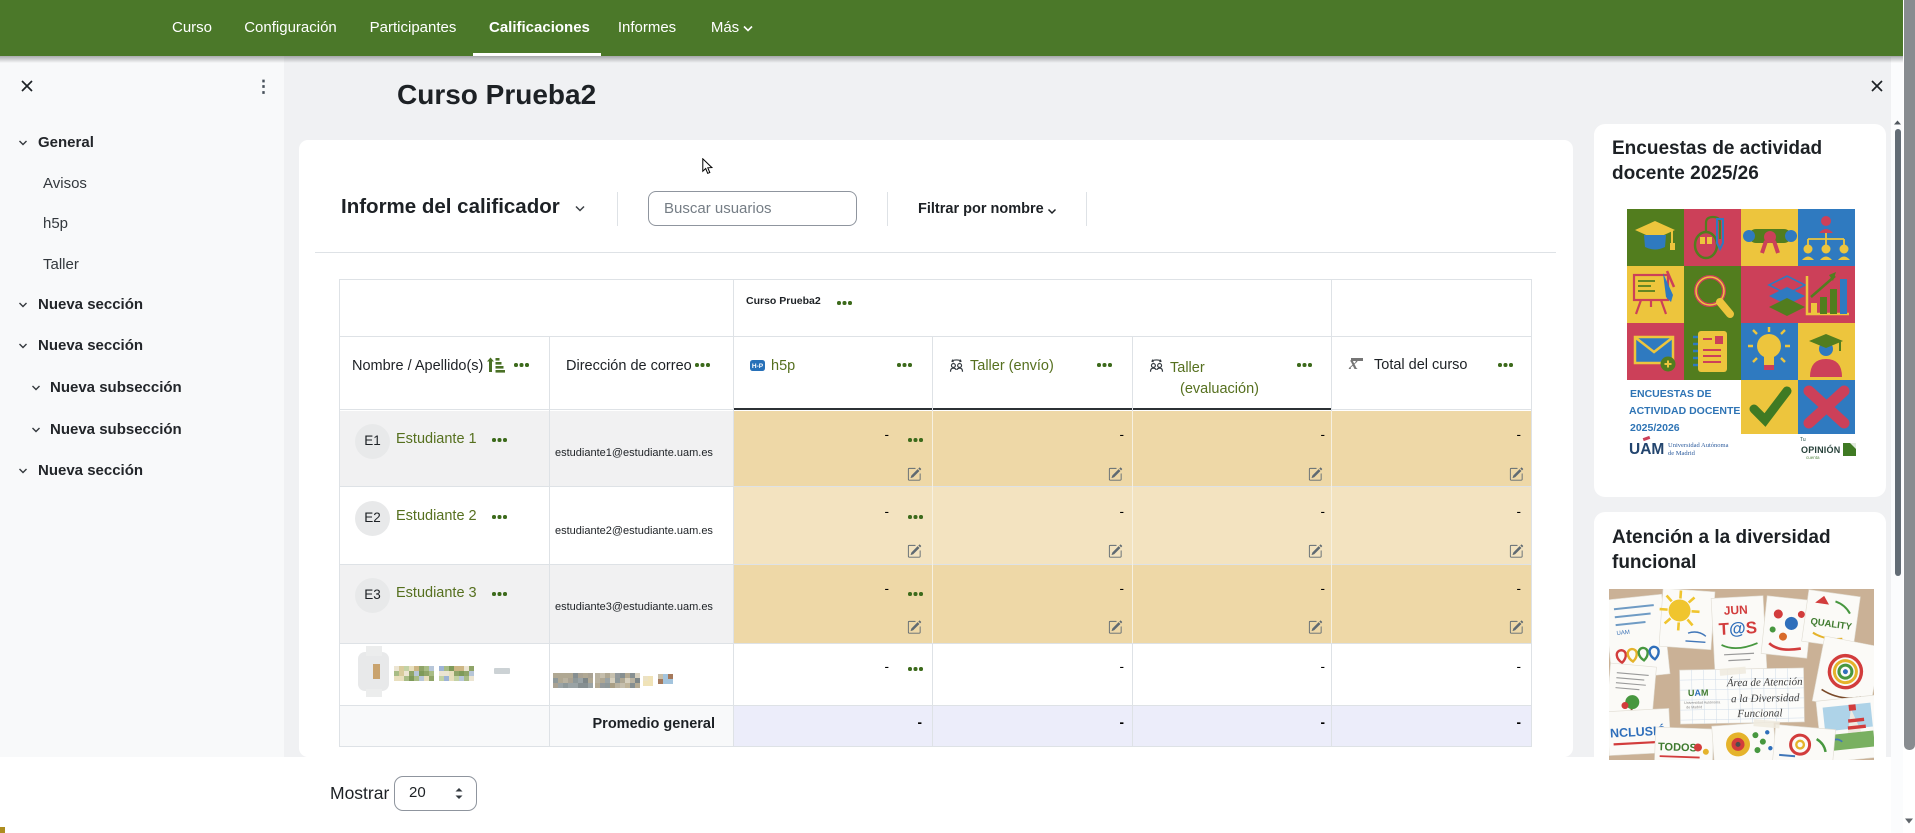 This screenshot has width=1915, height=833. What do you see at coordinates (1765, 698) in the screenshot?
I see `svg-text: a la Diversidad` at bounding box center [1765, 698].